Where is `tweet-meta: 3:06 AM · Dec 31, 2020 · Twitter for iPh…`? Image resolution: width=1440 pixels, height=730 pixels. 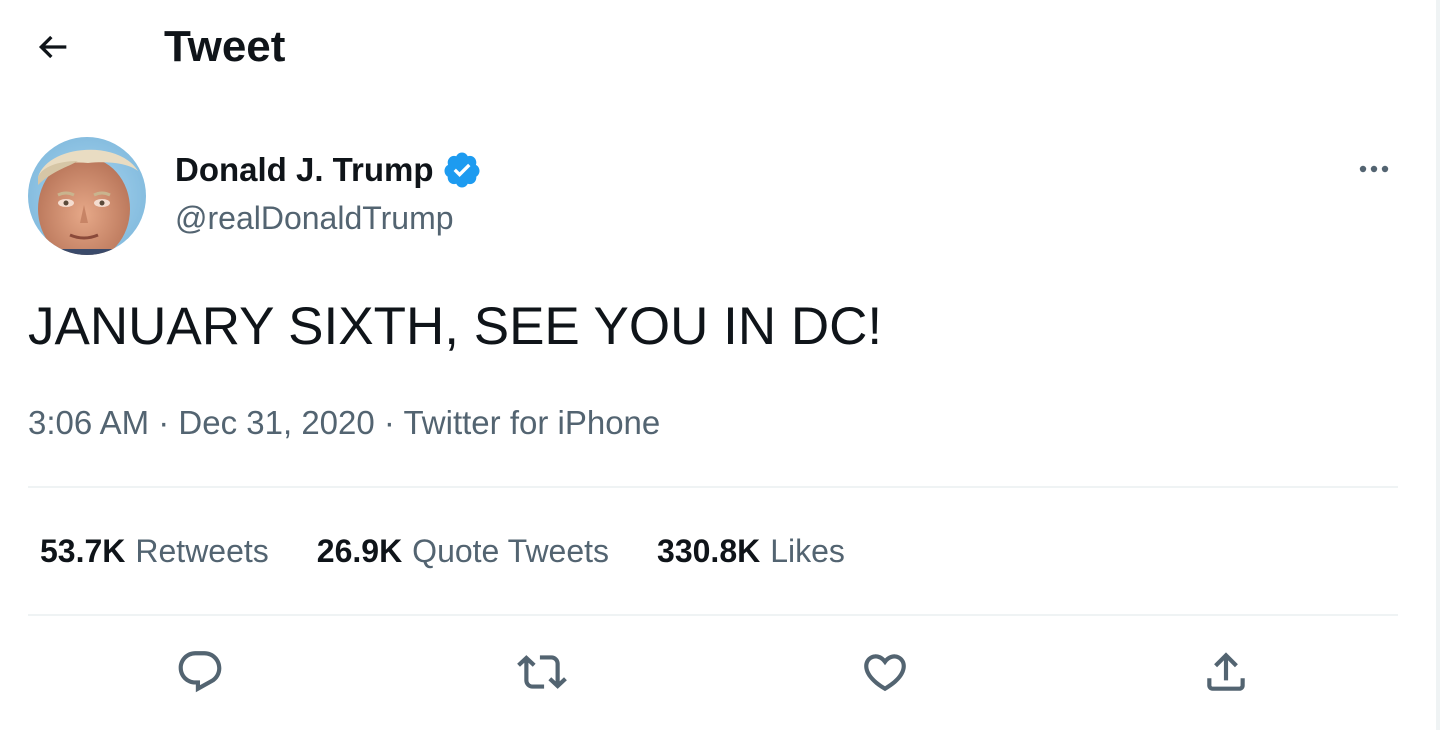 tweet-meta: 3:06 AM · Dec 31, 2020 · Twitter for iPh… is located at coordinates (344, 423).